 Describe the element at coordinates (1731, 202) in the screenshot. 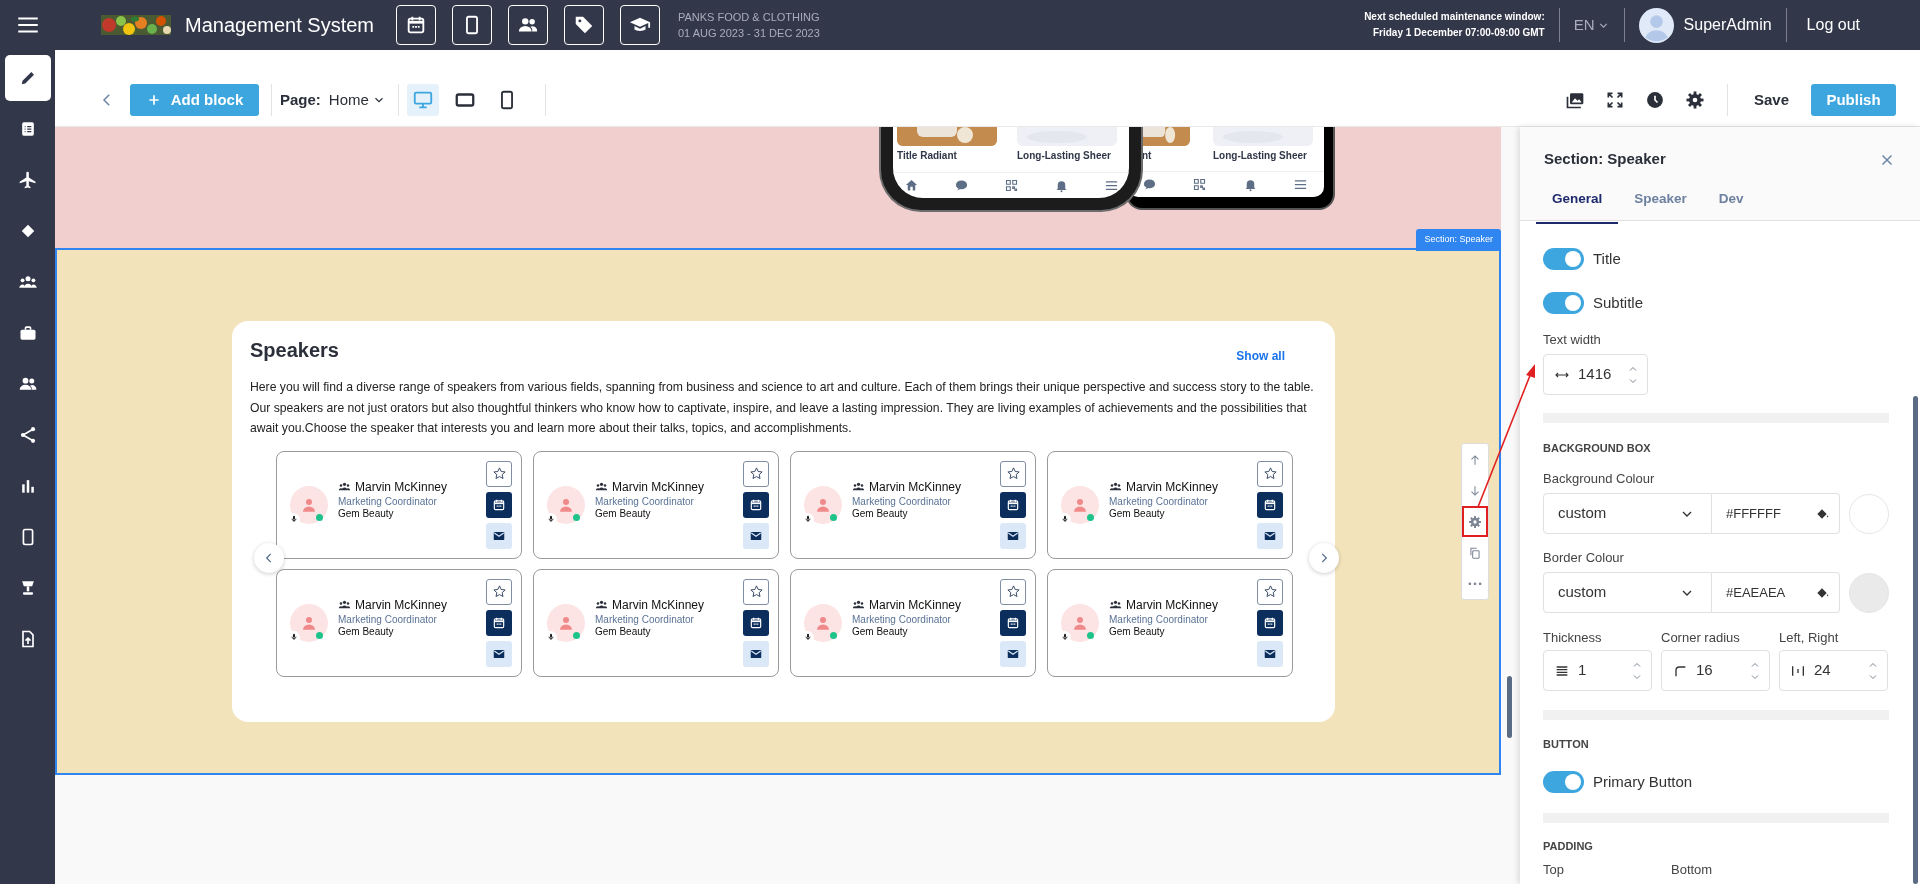

I see `panel-tab: Dev` at that location.